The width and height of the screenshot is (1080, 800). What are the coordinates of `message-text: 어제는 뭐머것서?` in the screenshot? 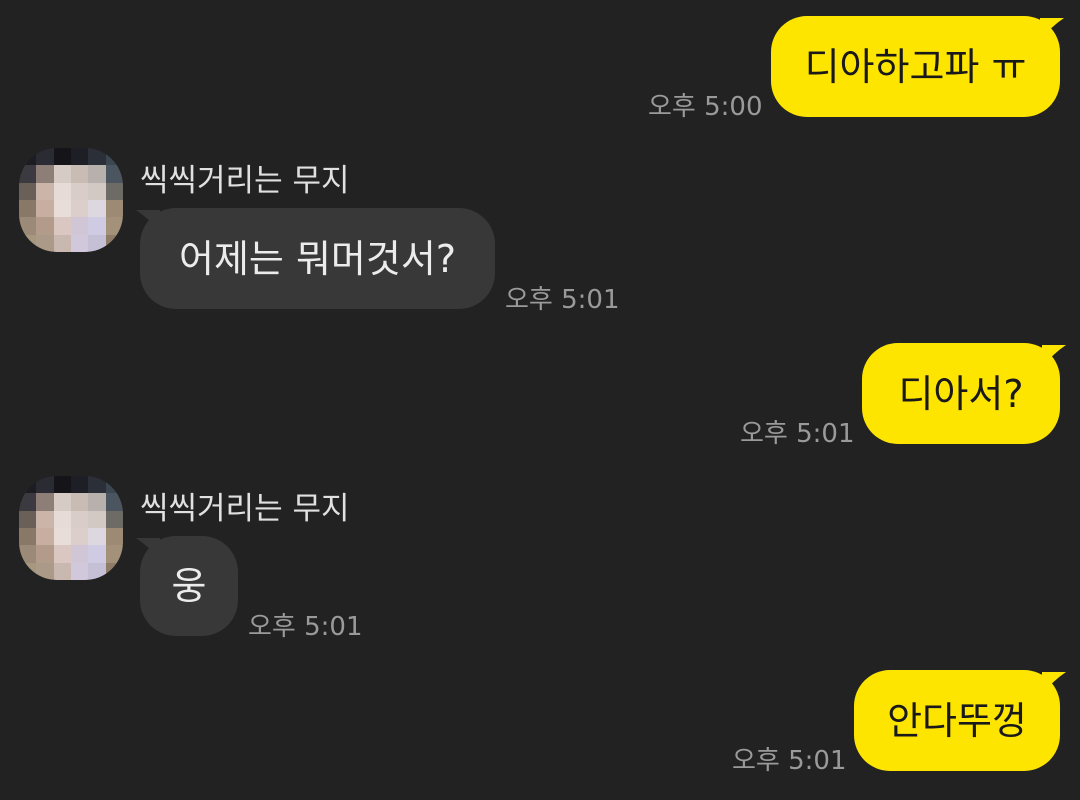 It's located at (317, 258).